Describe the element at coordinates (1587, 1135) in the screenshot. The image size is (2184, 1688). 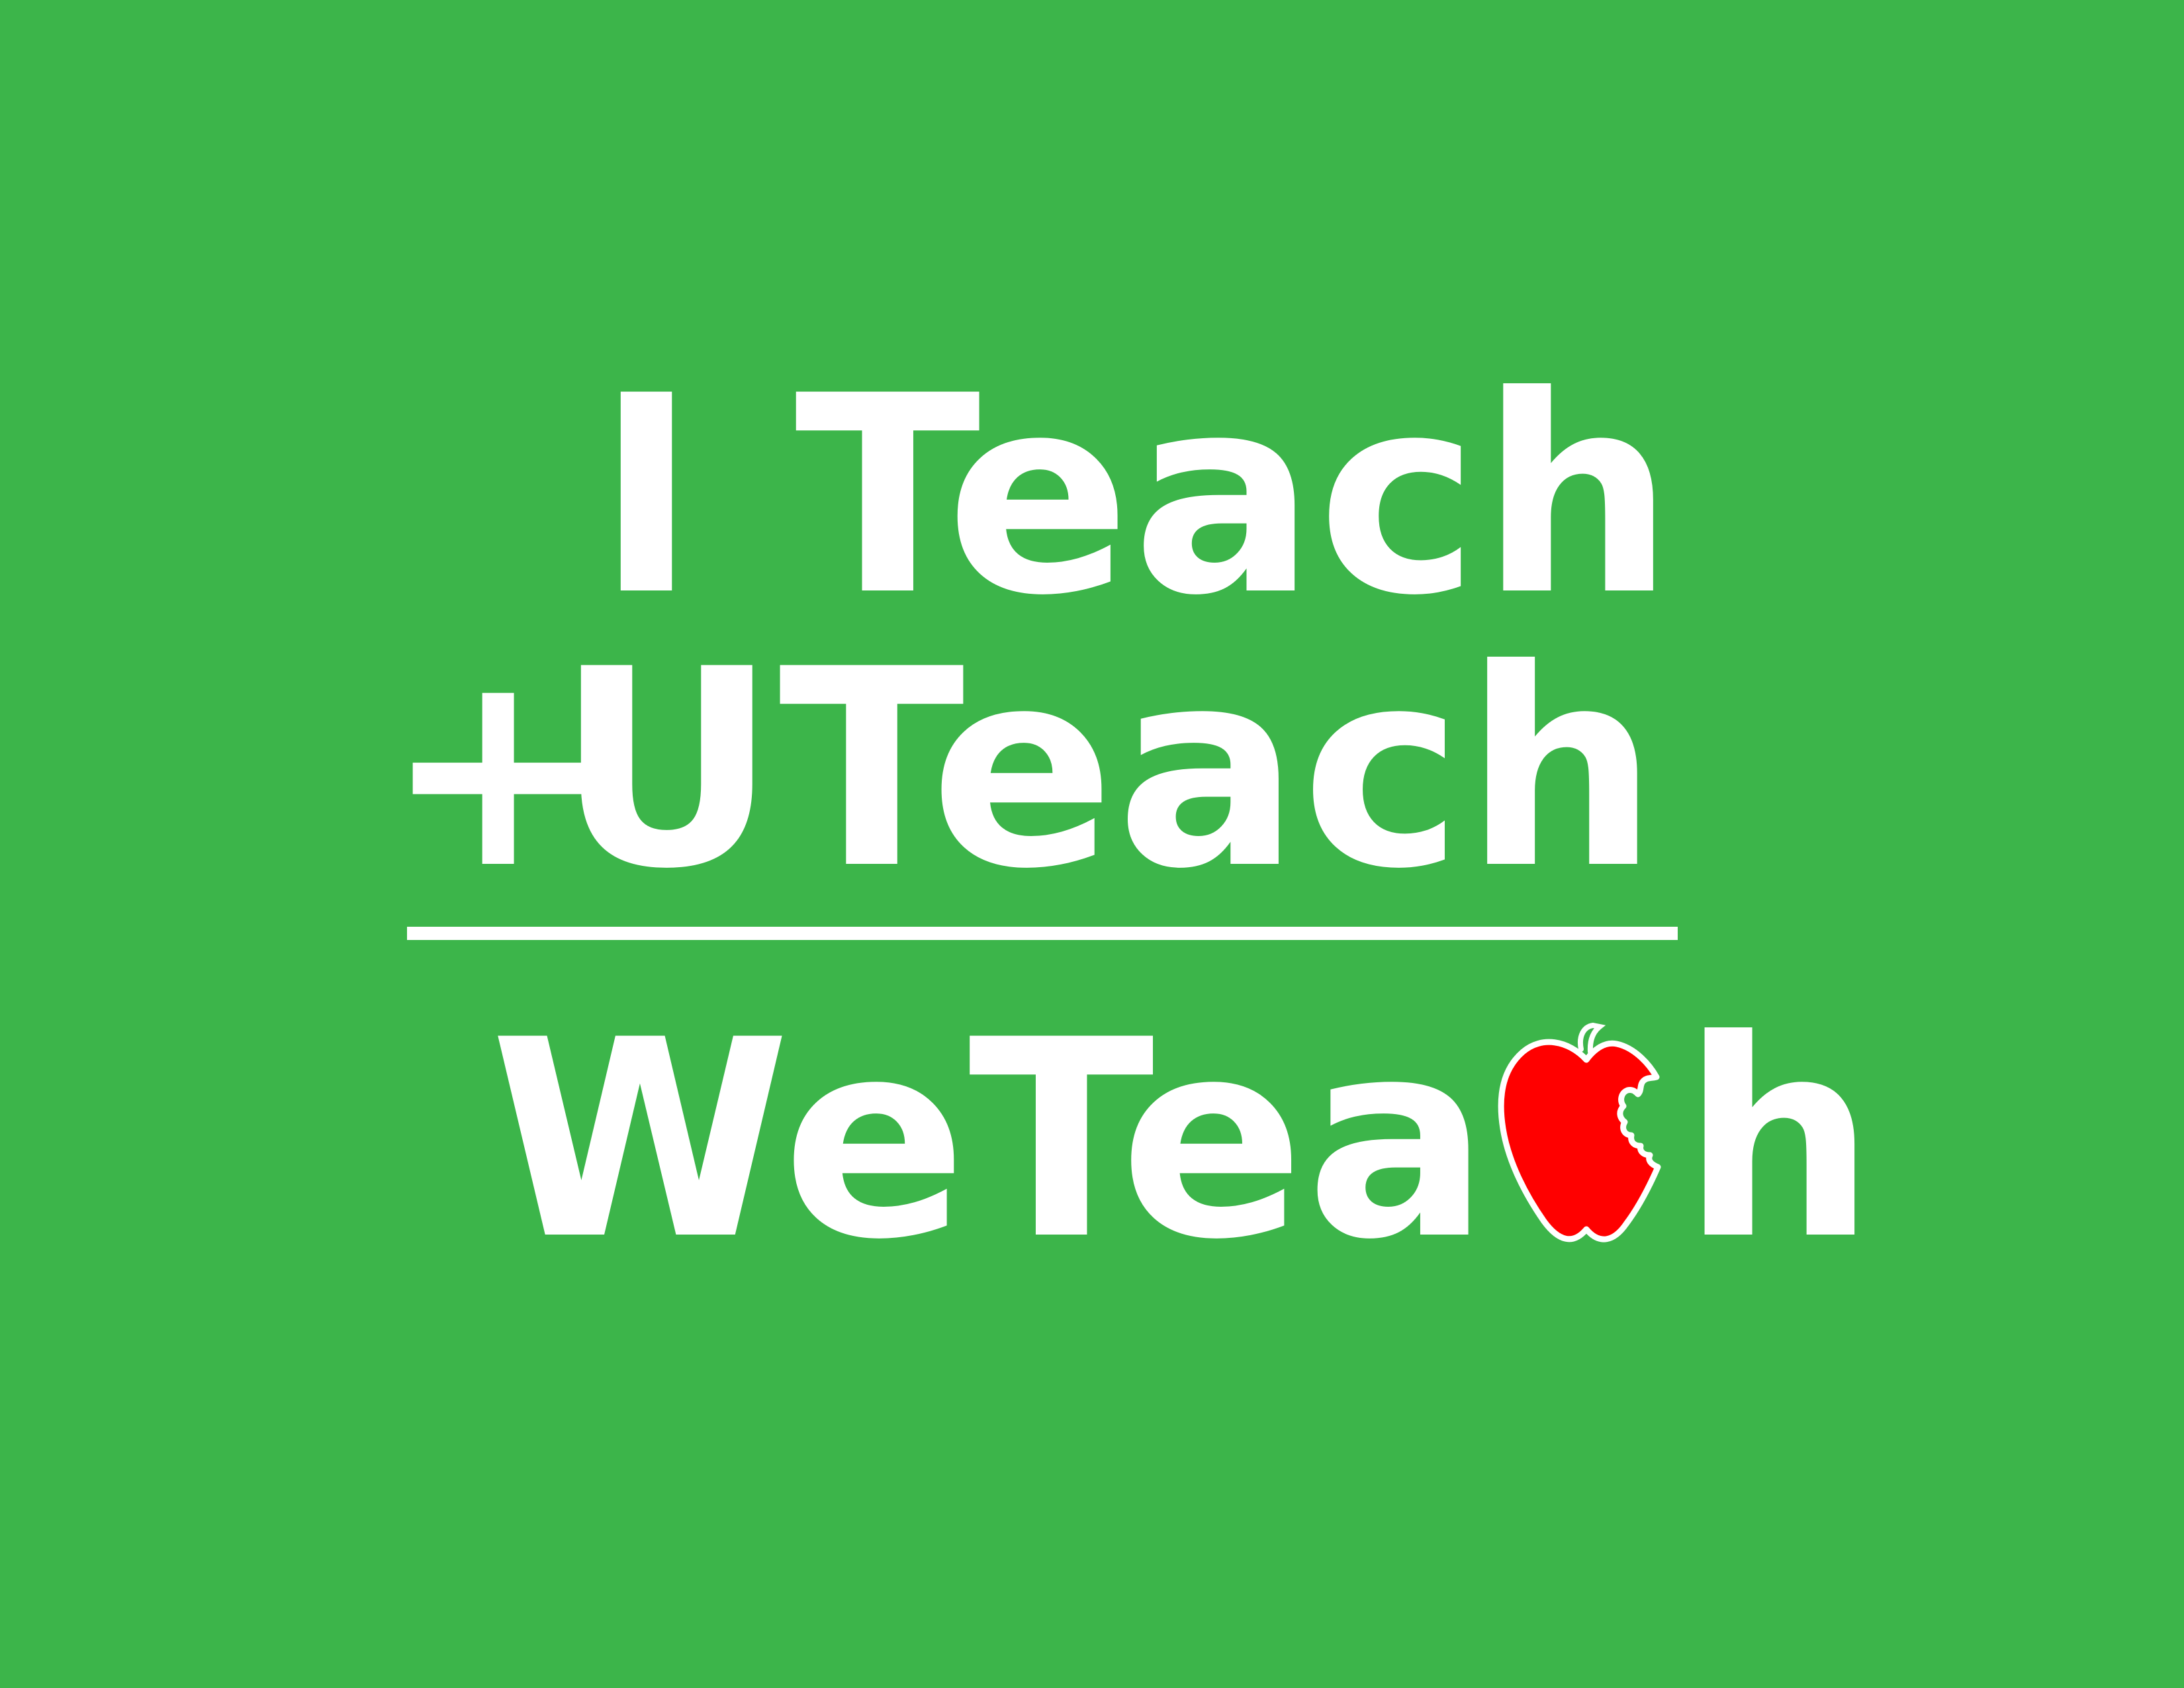
I see `bitten-apple-icon` at that location.